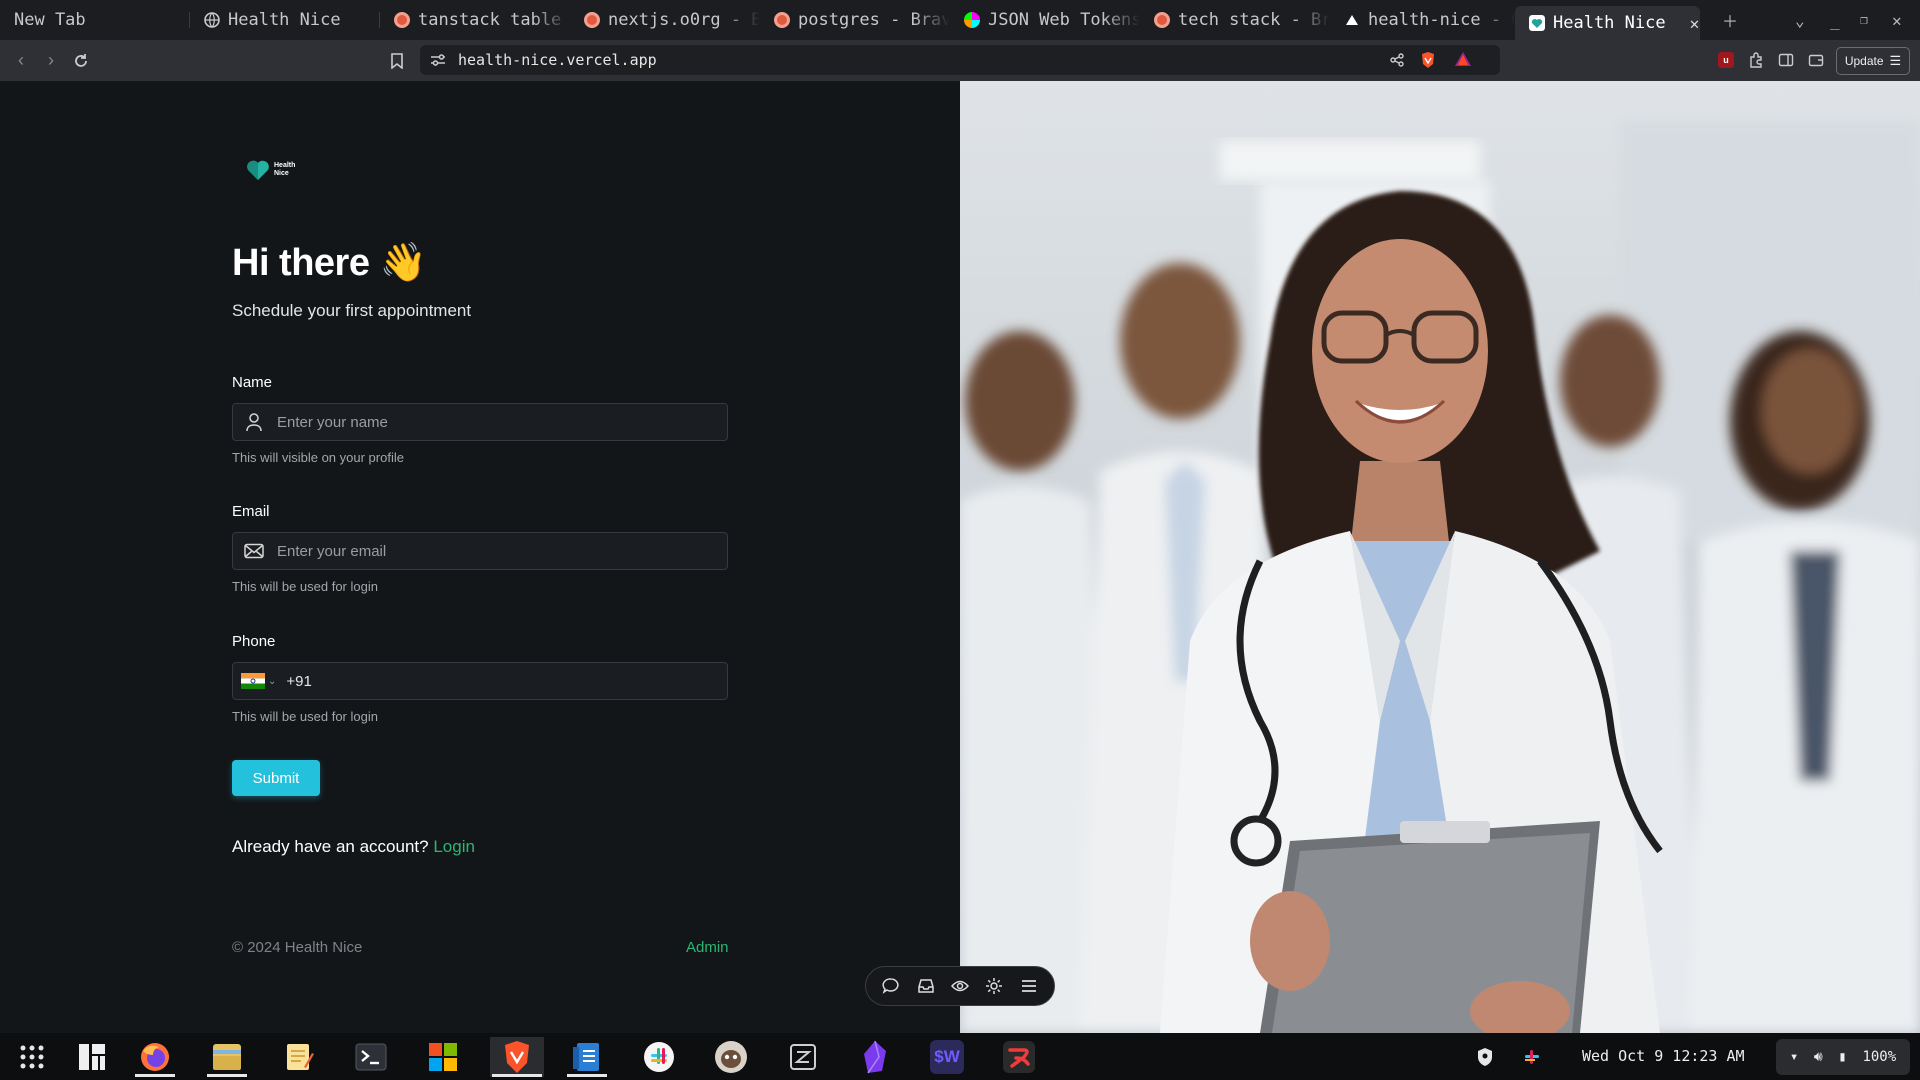 This screenshot has width=1920, height=1080. What do you see at coordinates (557, 60) in the screenshot?
I see `url-text: health-nice.vercel.app` at bounding box center [557, 60].